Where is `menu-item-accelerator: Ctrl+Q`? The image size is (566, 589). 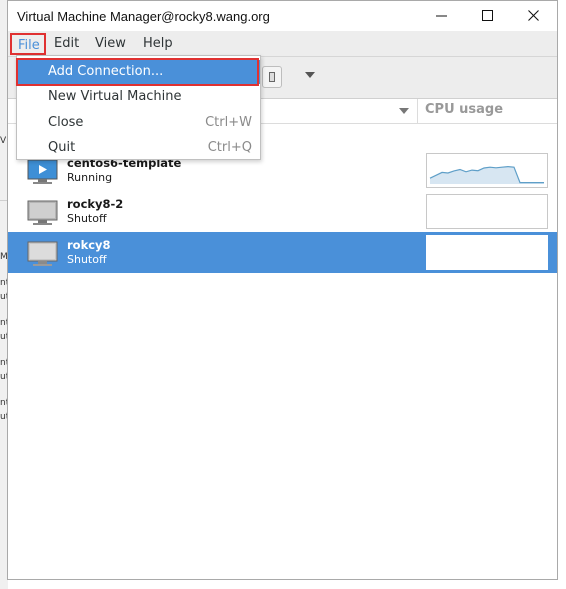
menu-item-accelerator: Ctrl+Q is located at coordinates (229, 147).